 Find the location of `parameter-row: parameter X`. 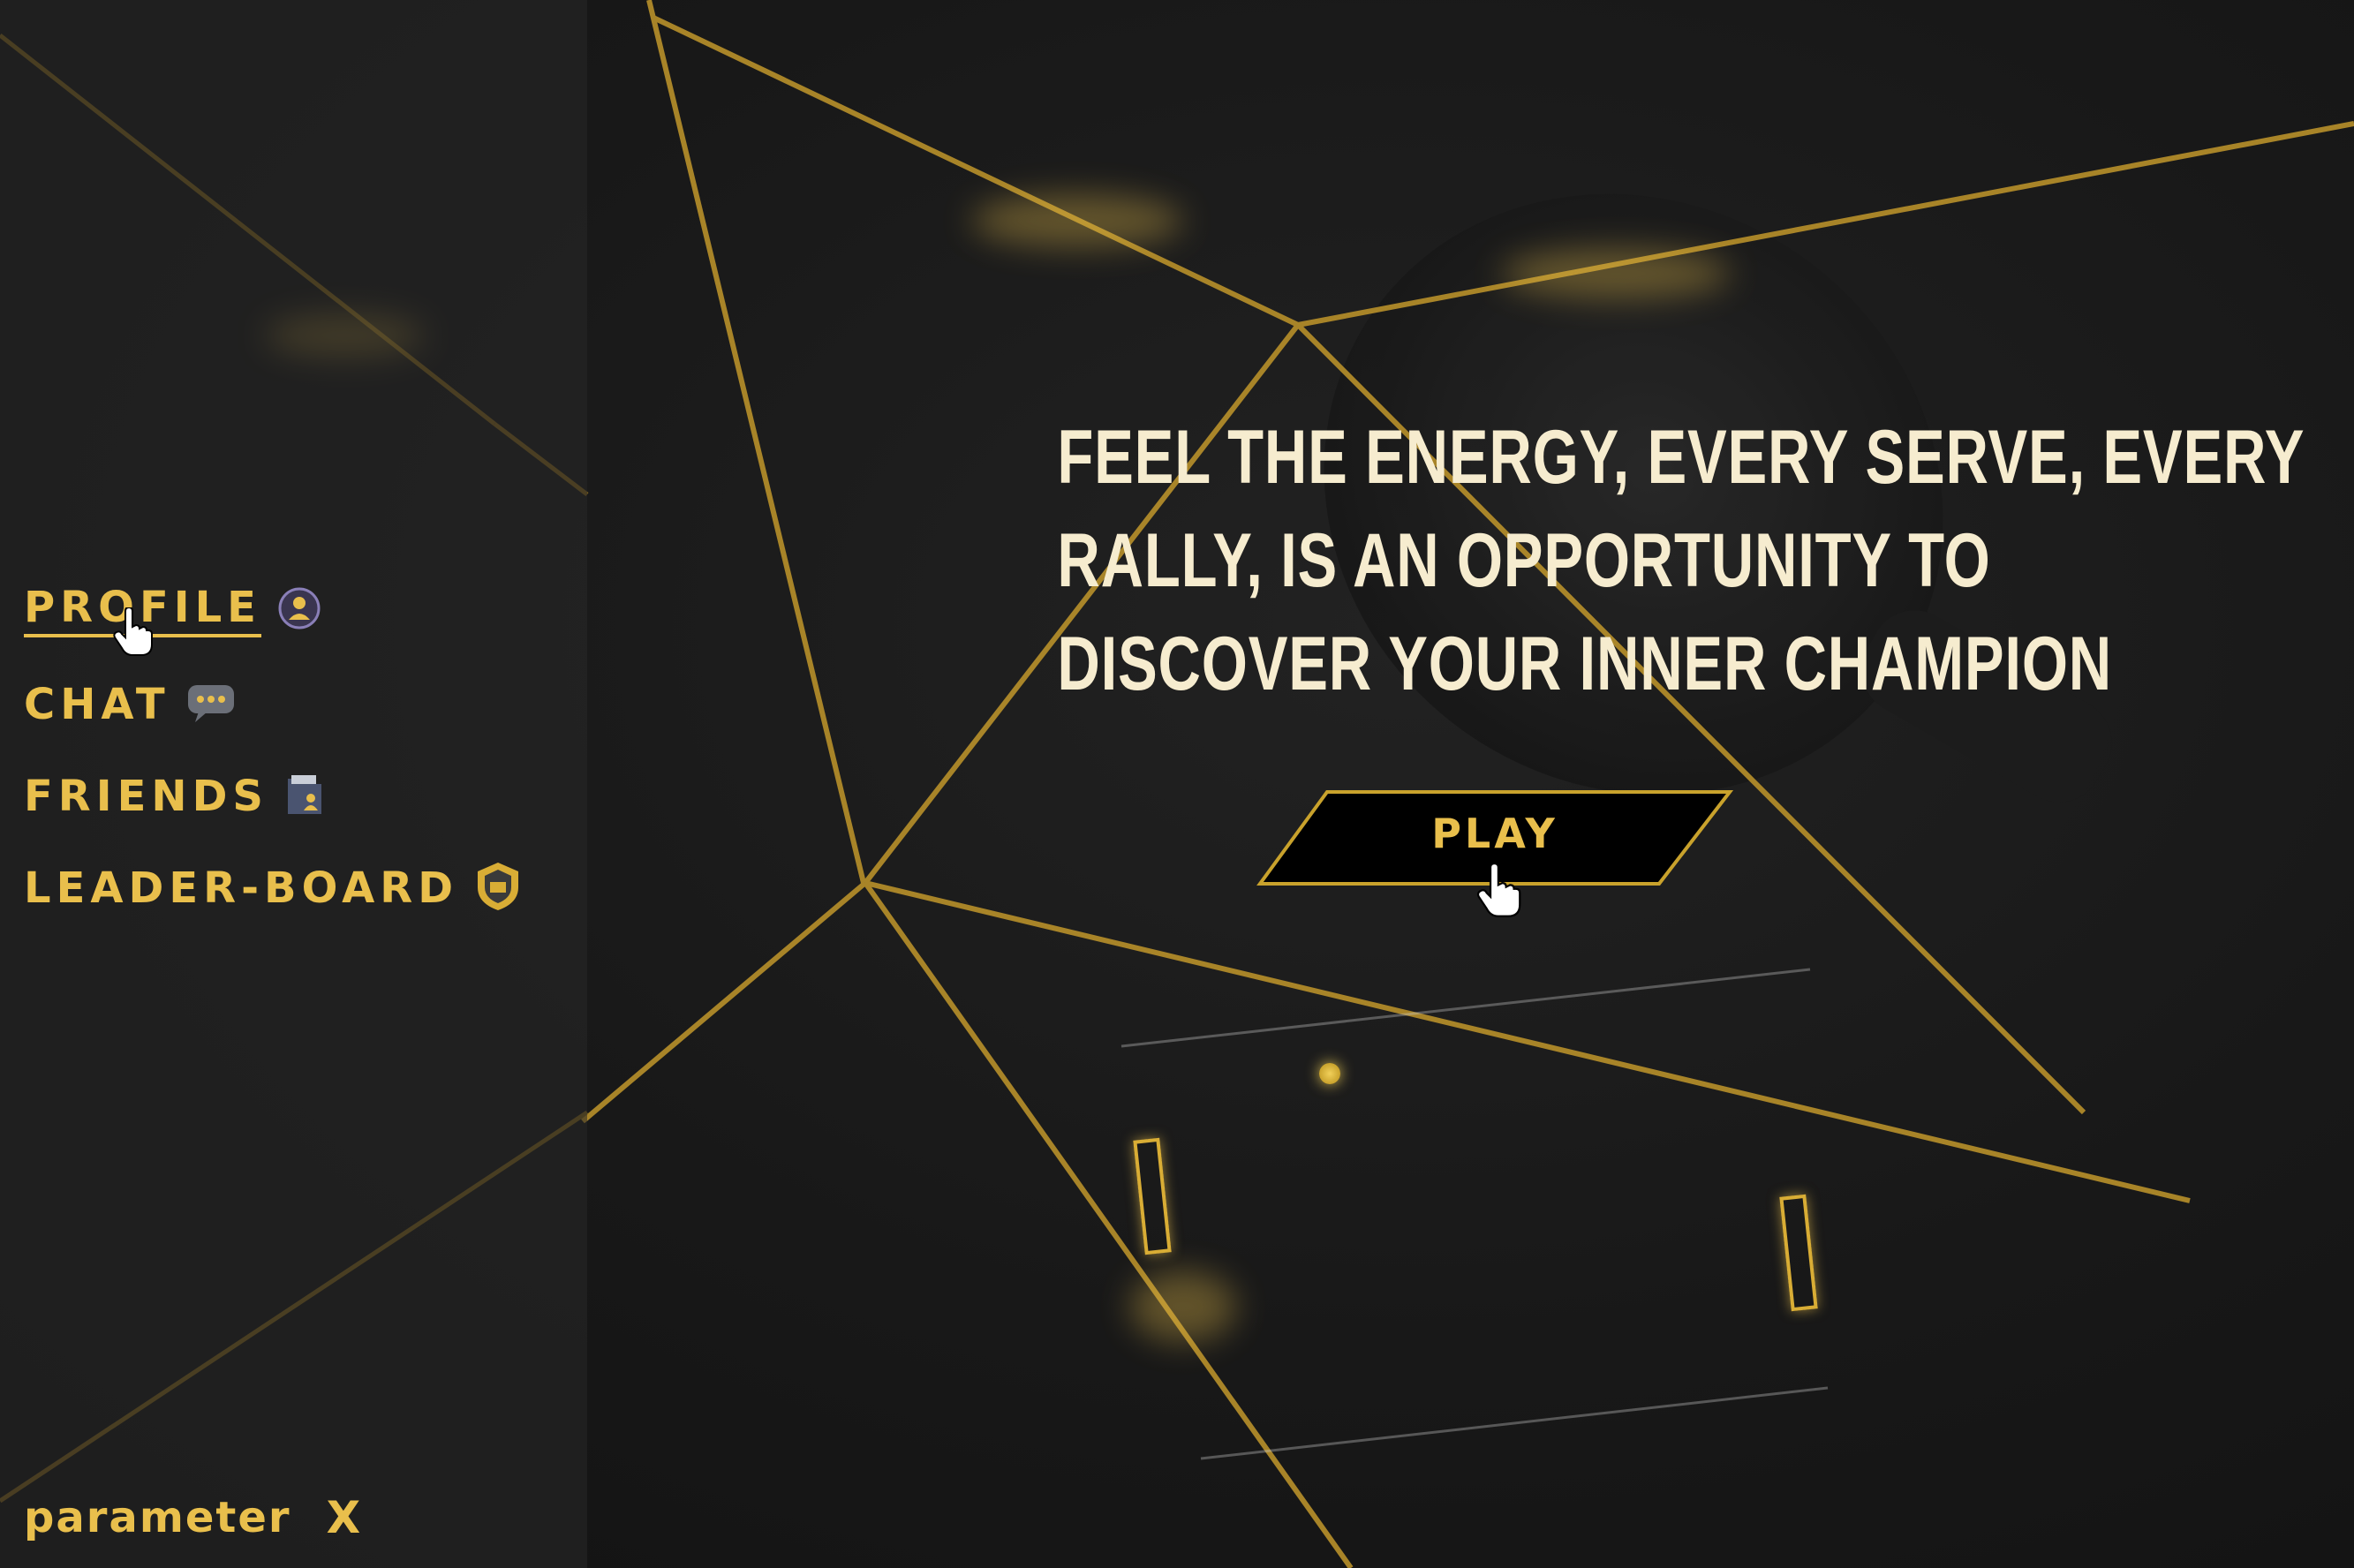

parameter-row: parameter X is located at coordinates (192, 1517).